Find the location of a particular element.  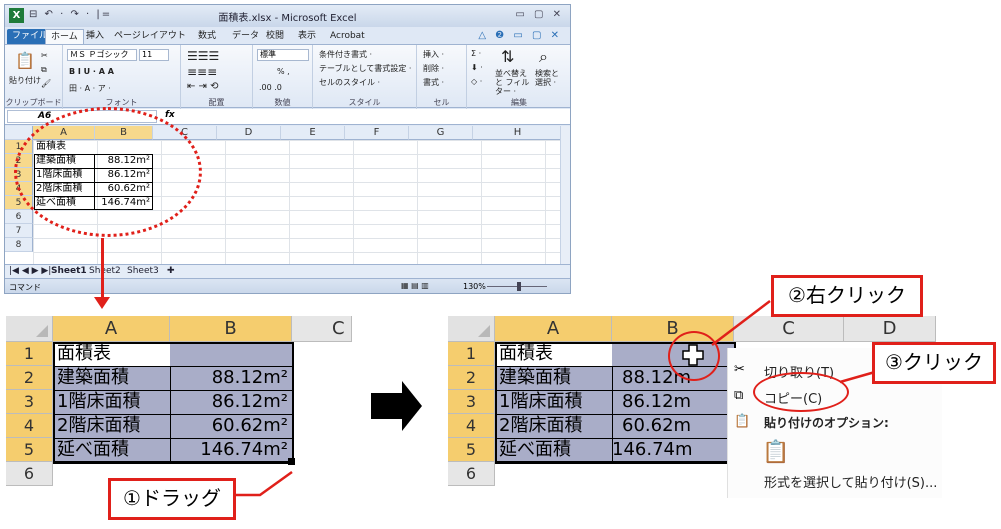

insert-cells-button: 挿入 · is located at coordinates (433, 54).